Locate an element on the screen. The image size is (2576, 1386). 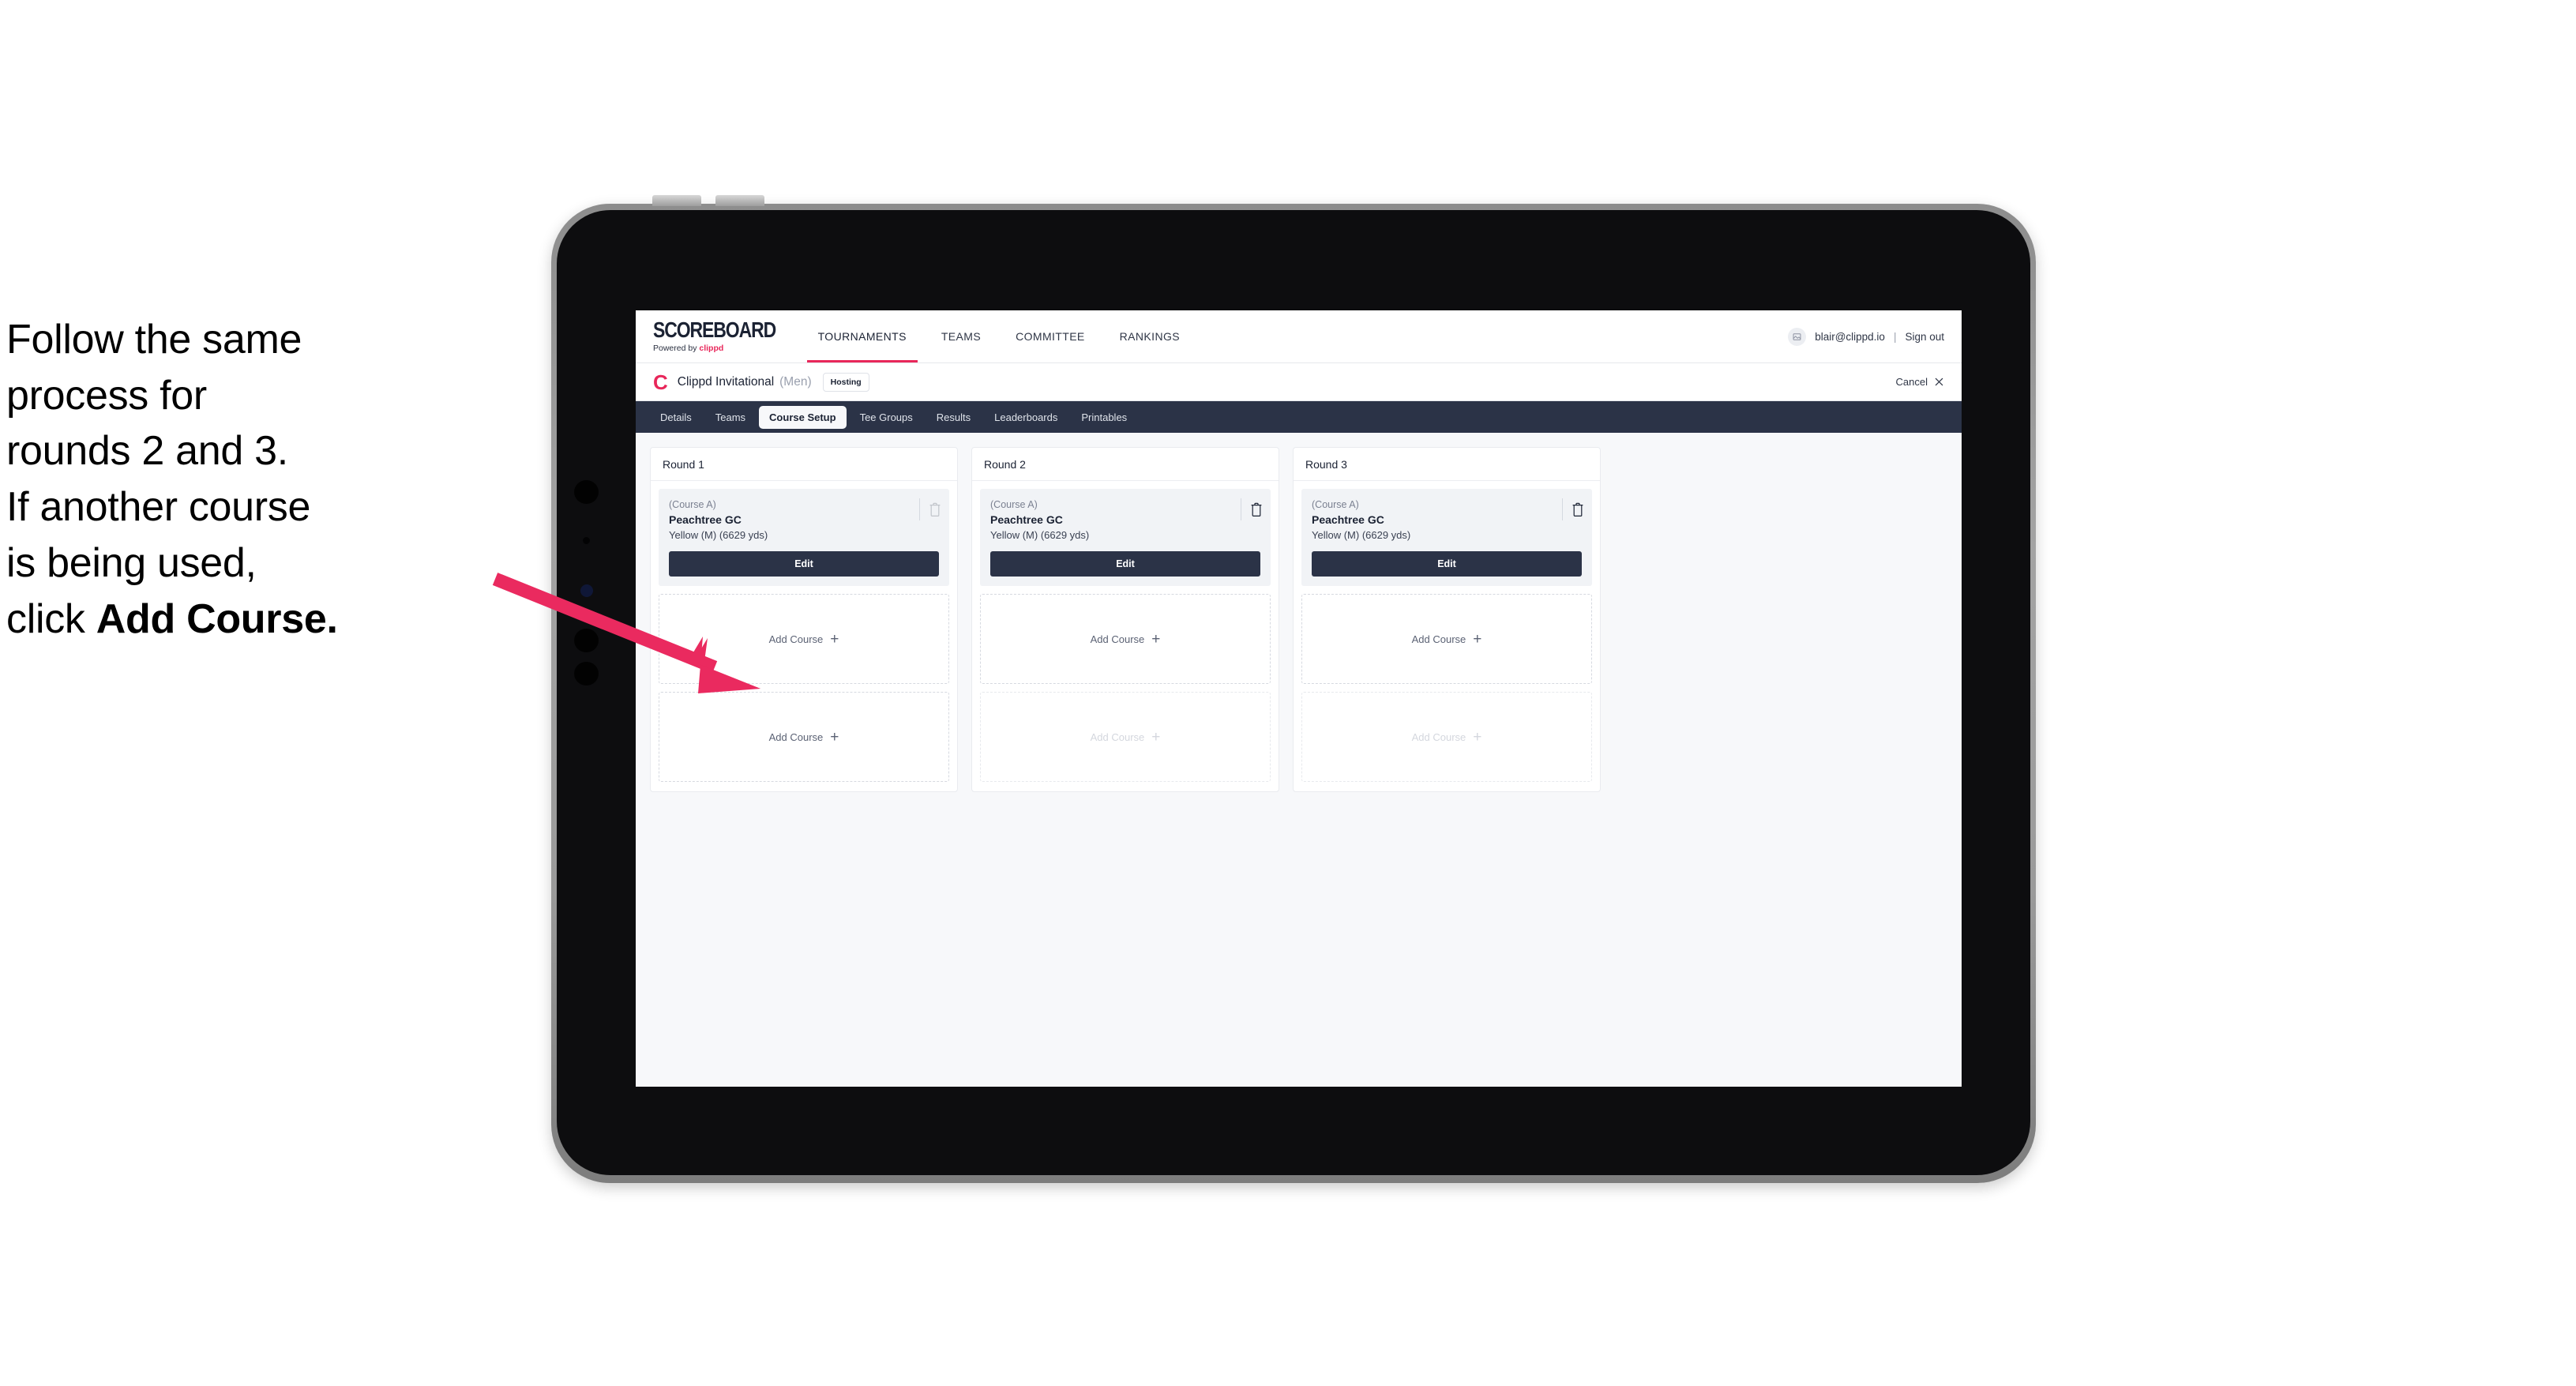
tournament-gender: (Men) is located at coordinates (795, 381).